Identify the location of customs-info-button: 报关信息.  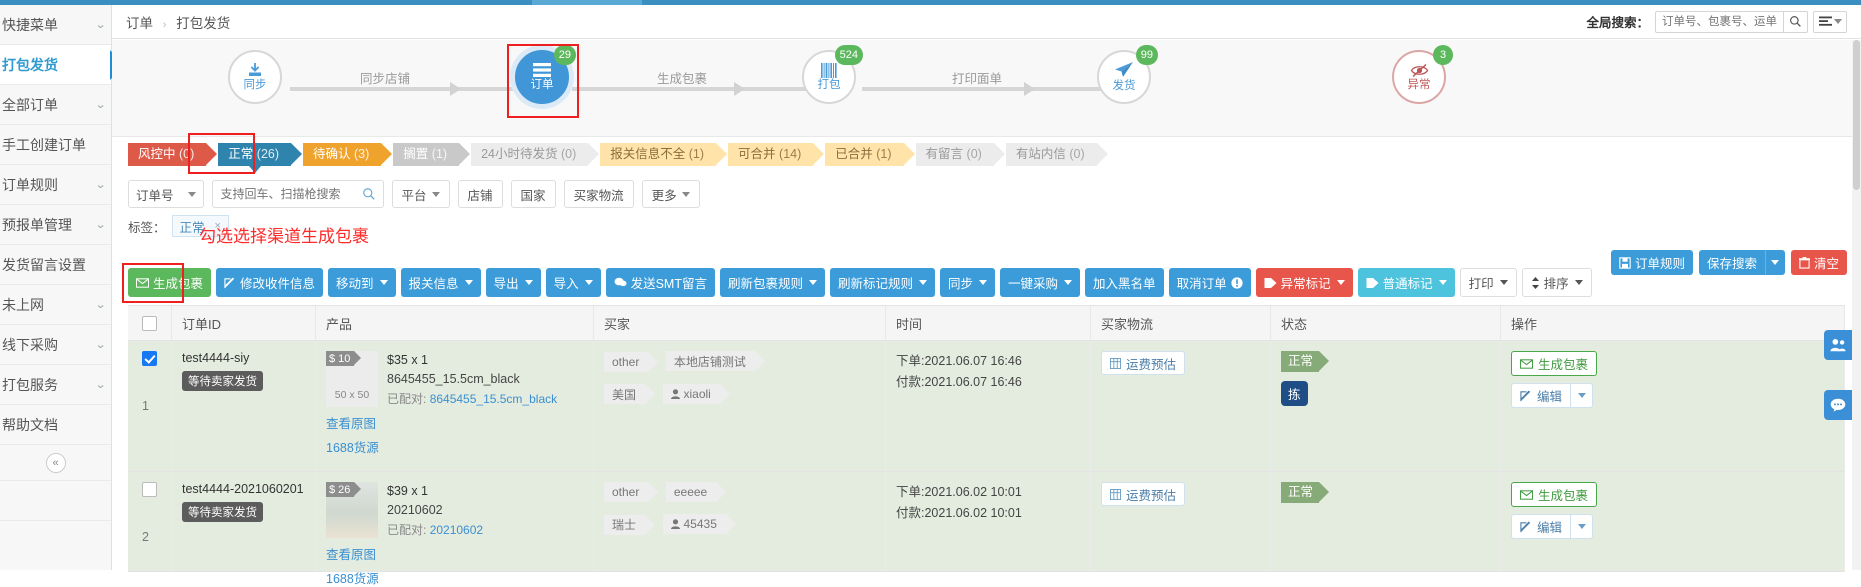
(440, 282).